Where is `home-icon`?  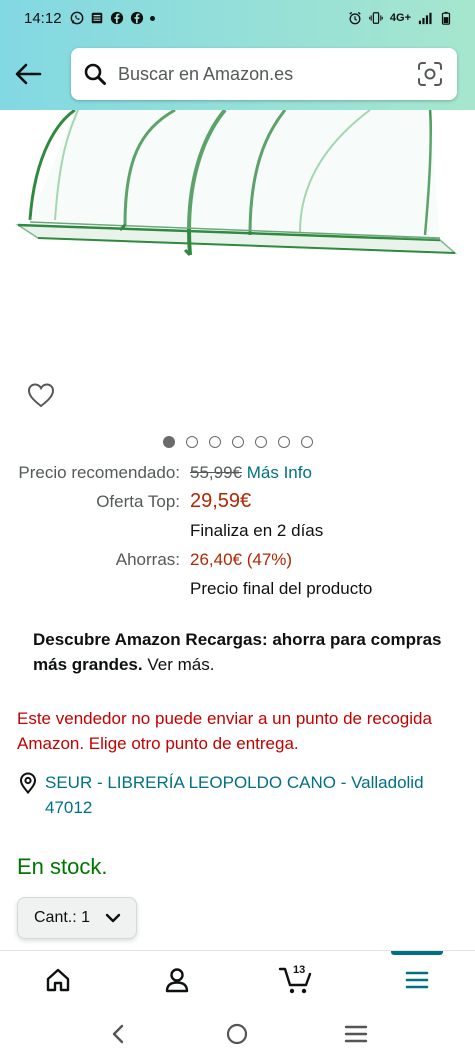
home-icon is located at coordinates (58, 980).